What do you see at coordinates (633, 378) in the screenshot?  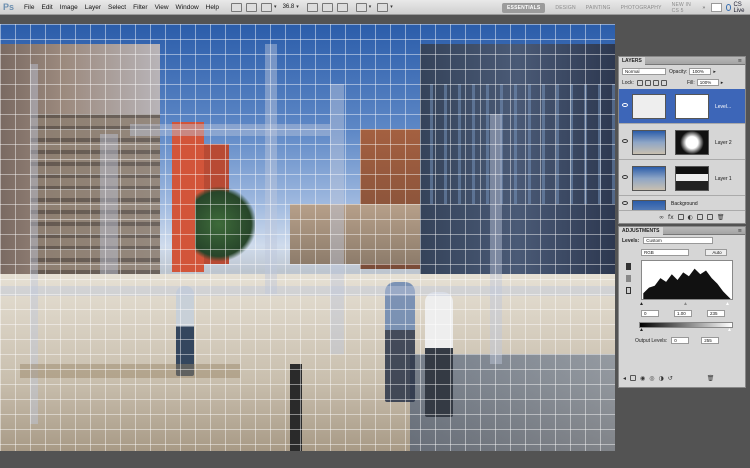 I see `expanded-view-icon` at bounding box center [633, 378].